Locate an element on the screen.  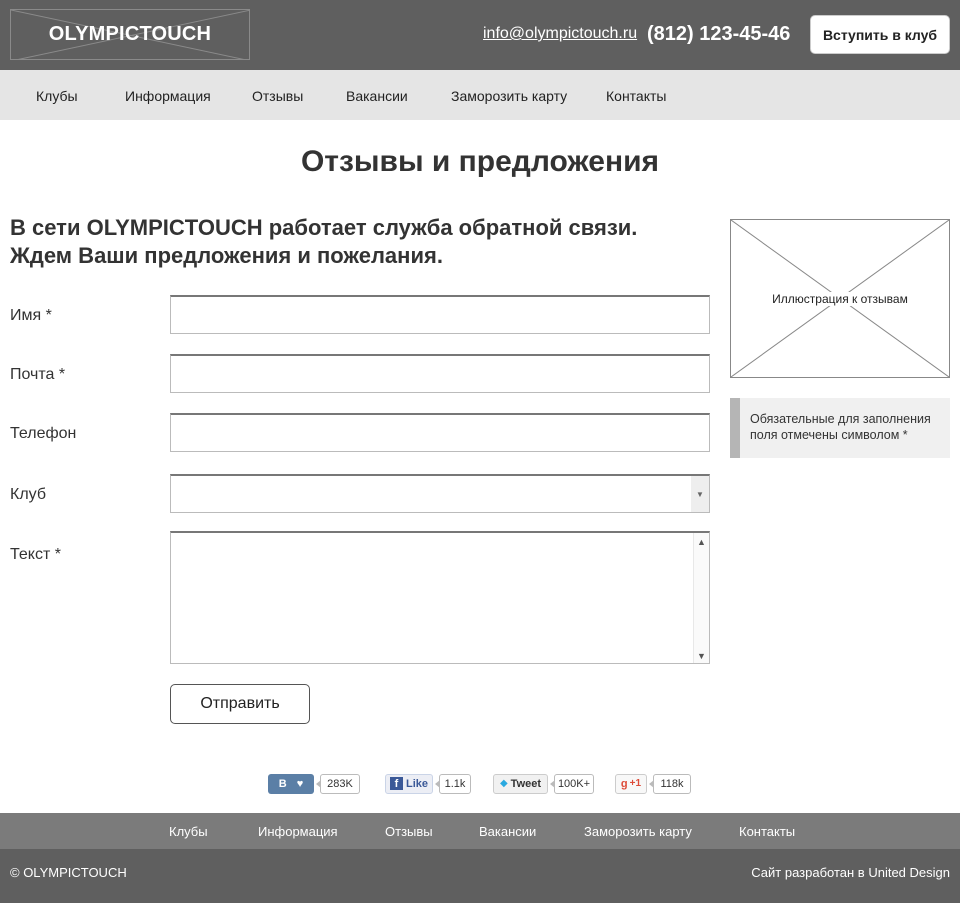
nav-item-freeze-card: Заморозить карту is located at coordinates (509, 96).